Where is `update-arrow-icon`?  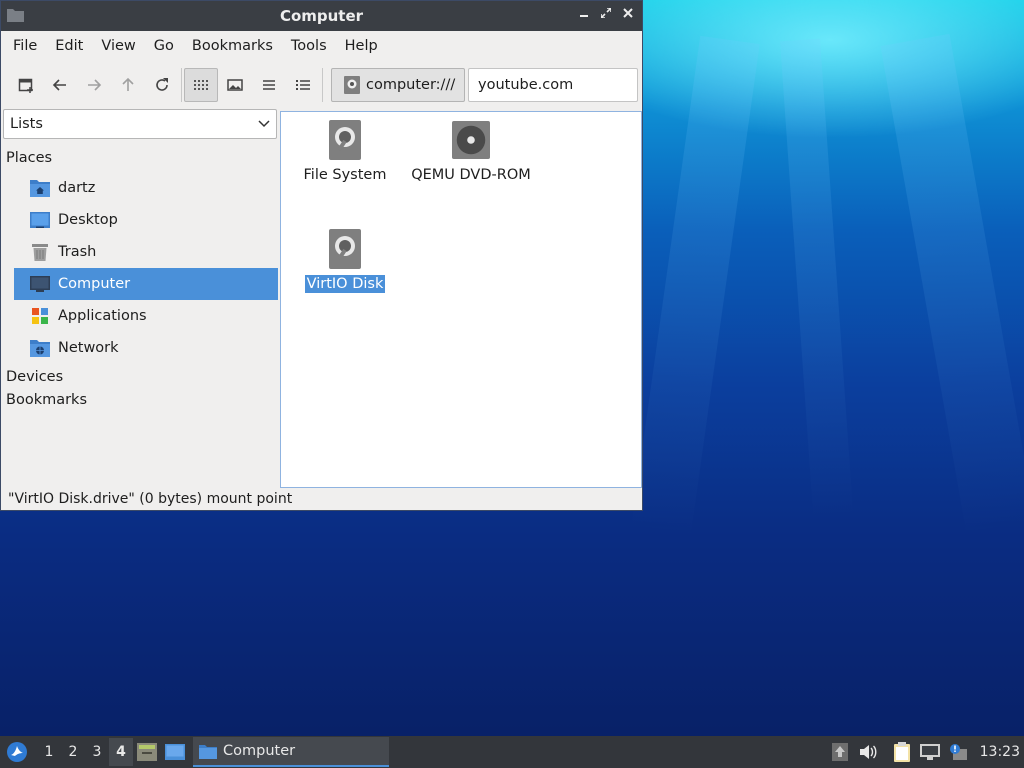 update-arrow-icon is located at coordinates (839, 752).